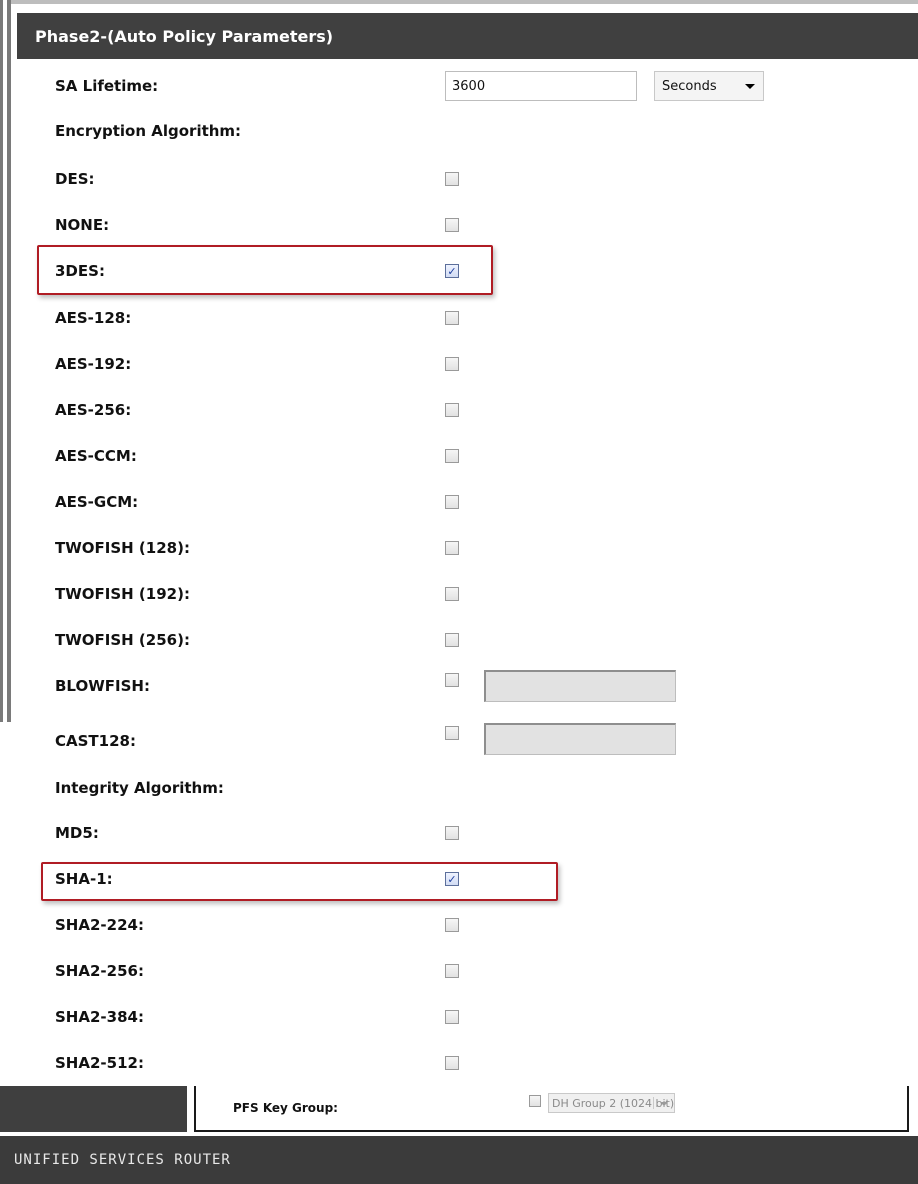  I want to click on algorithm-label: SHA2-384:, so click(99, 1017).